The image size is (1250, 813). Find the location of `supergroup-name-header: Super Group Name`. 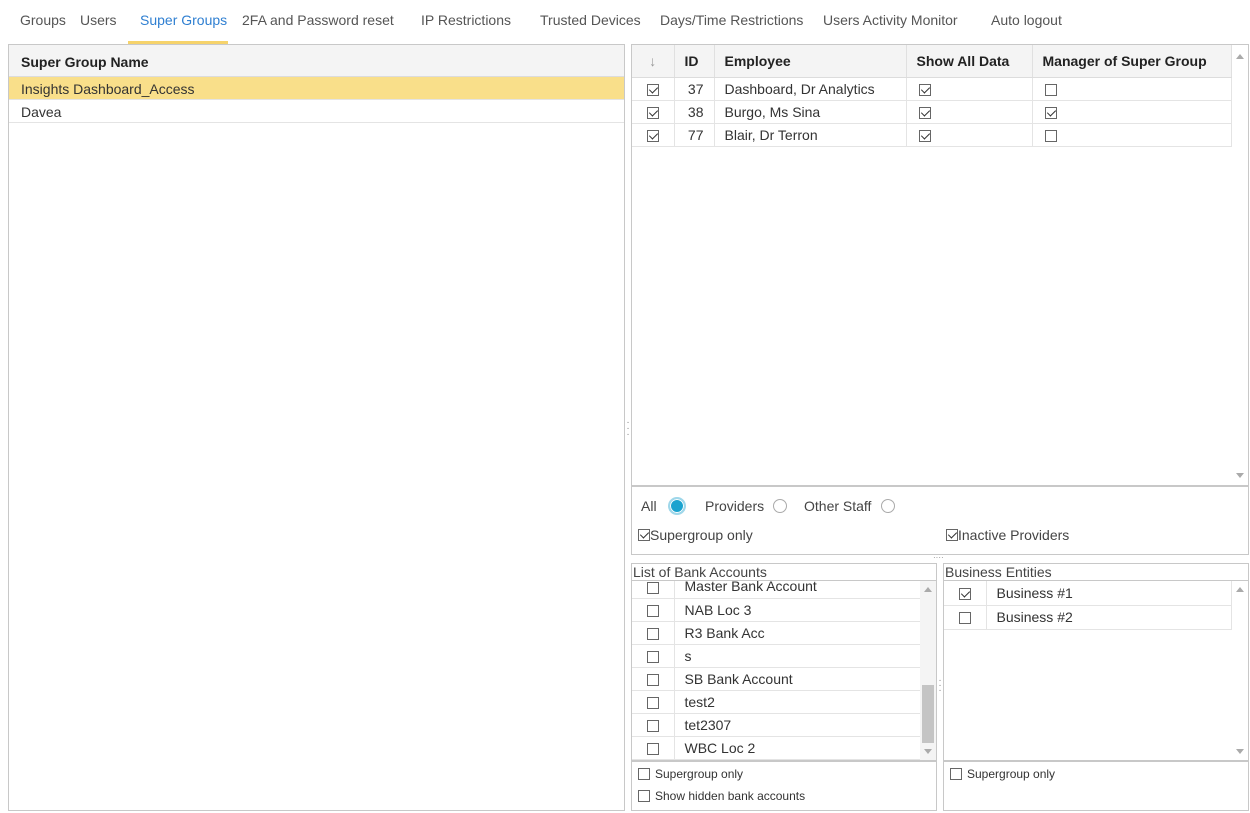

supergroup-name-header: Super Group Name is located at coordinates (316, 61).